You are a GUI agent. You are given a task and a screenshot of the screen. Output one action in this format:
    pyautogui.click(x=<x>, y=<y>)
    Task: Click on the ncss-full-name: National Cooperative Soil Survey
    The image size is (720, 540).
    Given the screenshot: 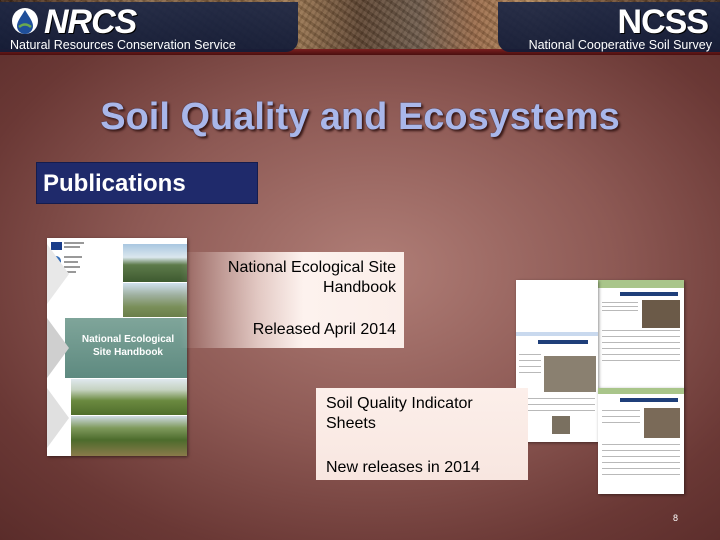 What is the action you would take?
    pyautogui.click(x=620, y=45)
    